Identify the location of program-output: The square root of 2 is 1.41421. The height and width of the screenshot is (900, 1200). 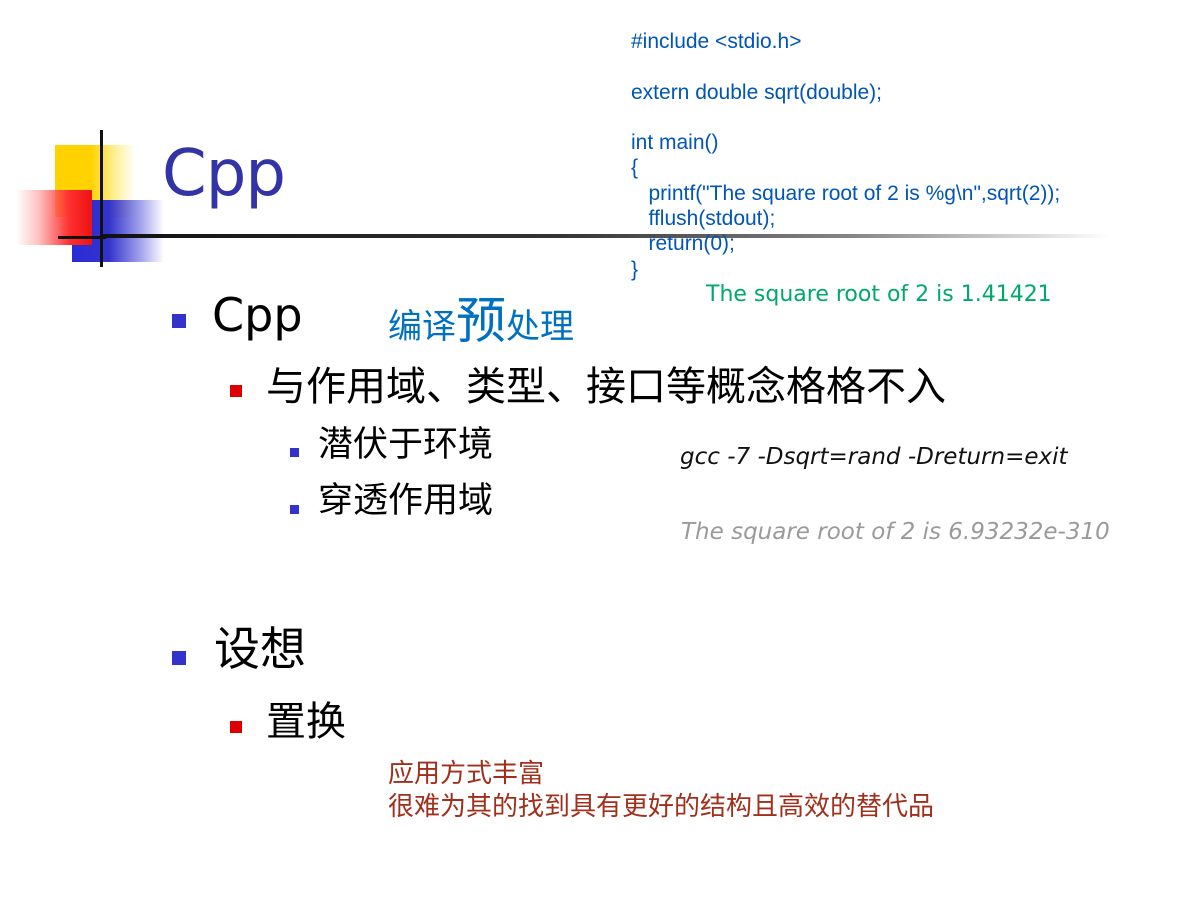
(879, 294).